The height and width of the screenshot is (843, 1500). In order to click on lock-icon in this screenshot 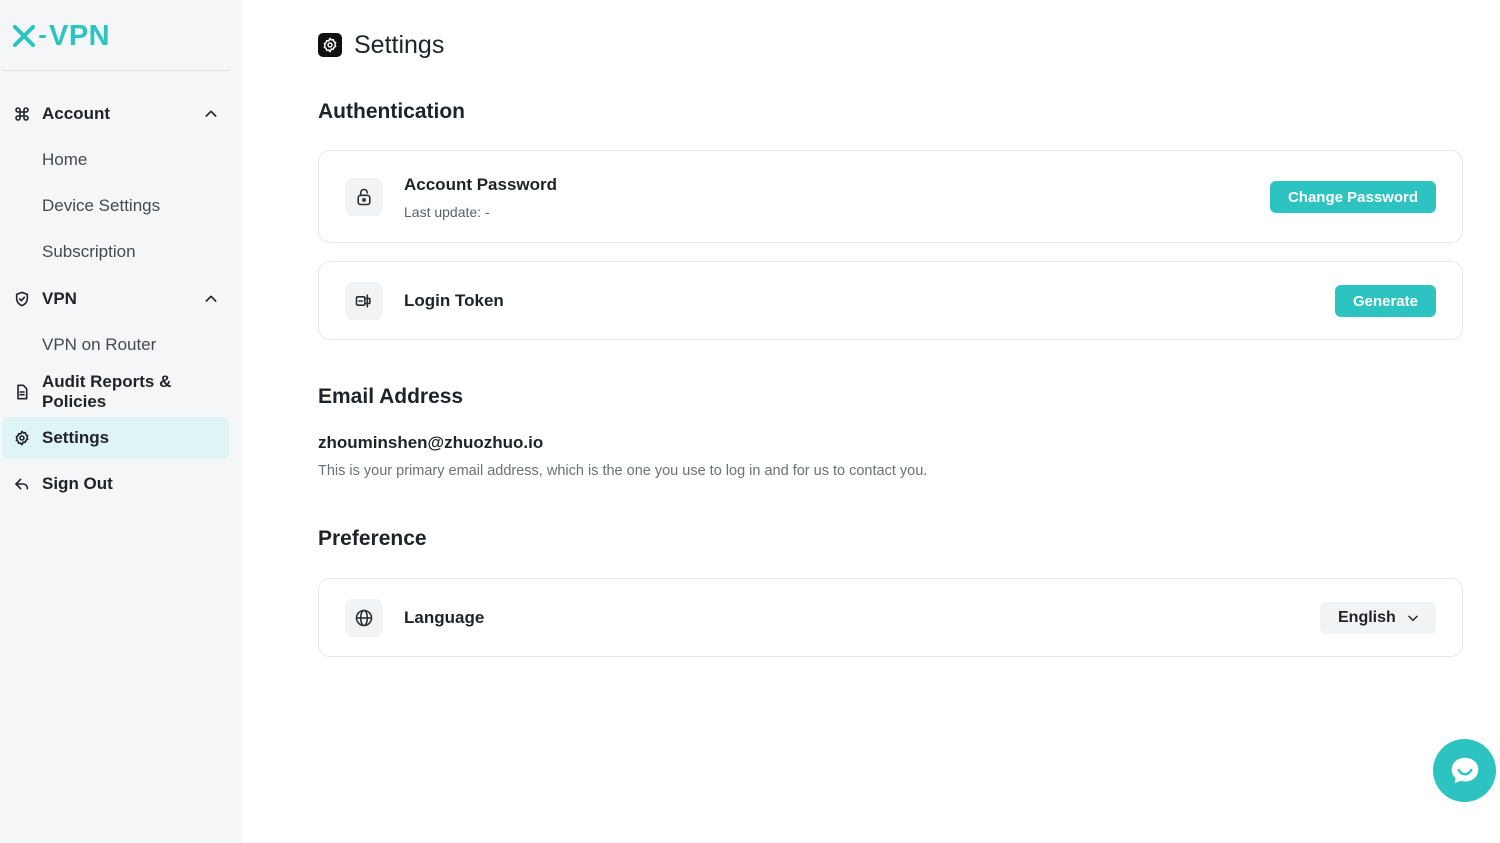, I will do `click(364, 197)`.